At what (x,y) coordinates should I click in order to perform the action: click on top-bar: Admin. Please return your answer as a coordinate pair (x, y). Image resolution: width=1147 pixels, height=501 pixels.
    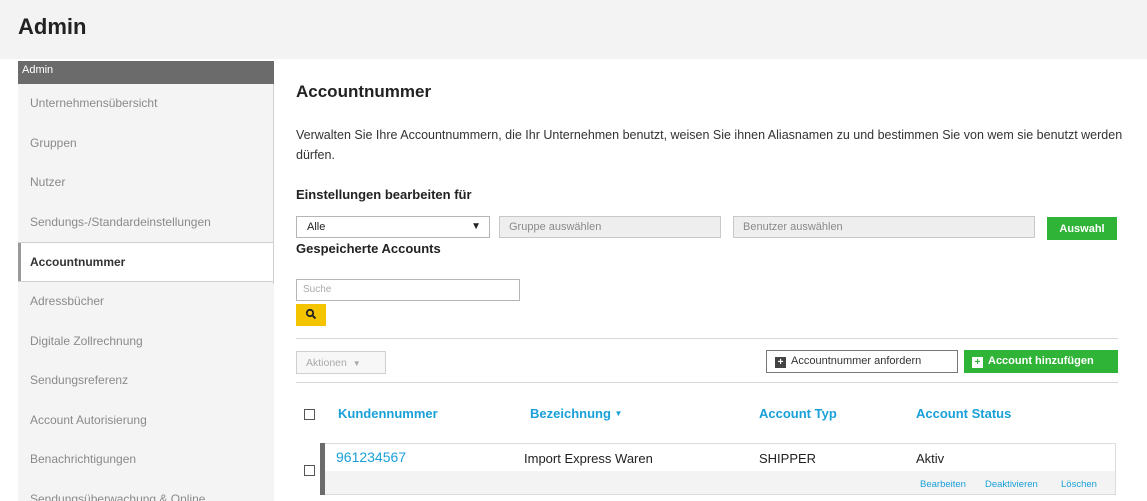
    Looking at the image, I should click on (573, 29).